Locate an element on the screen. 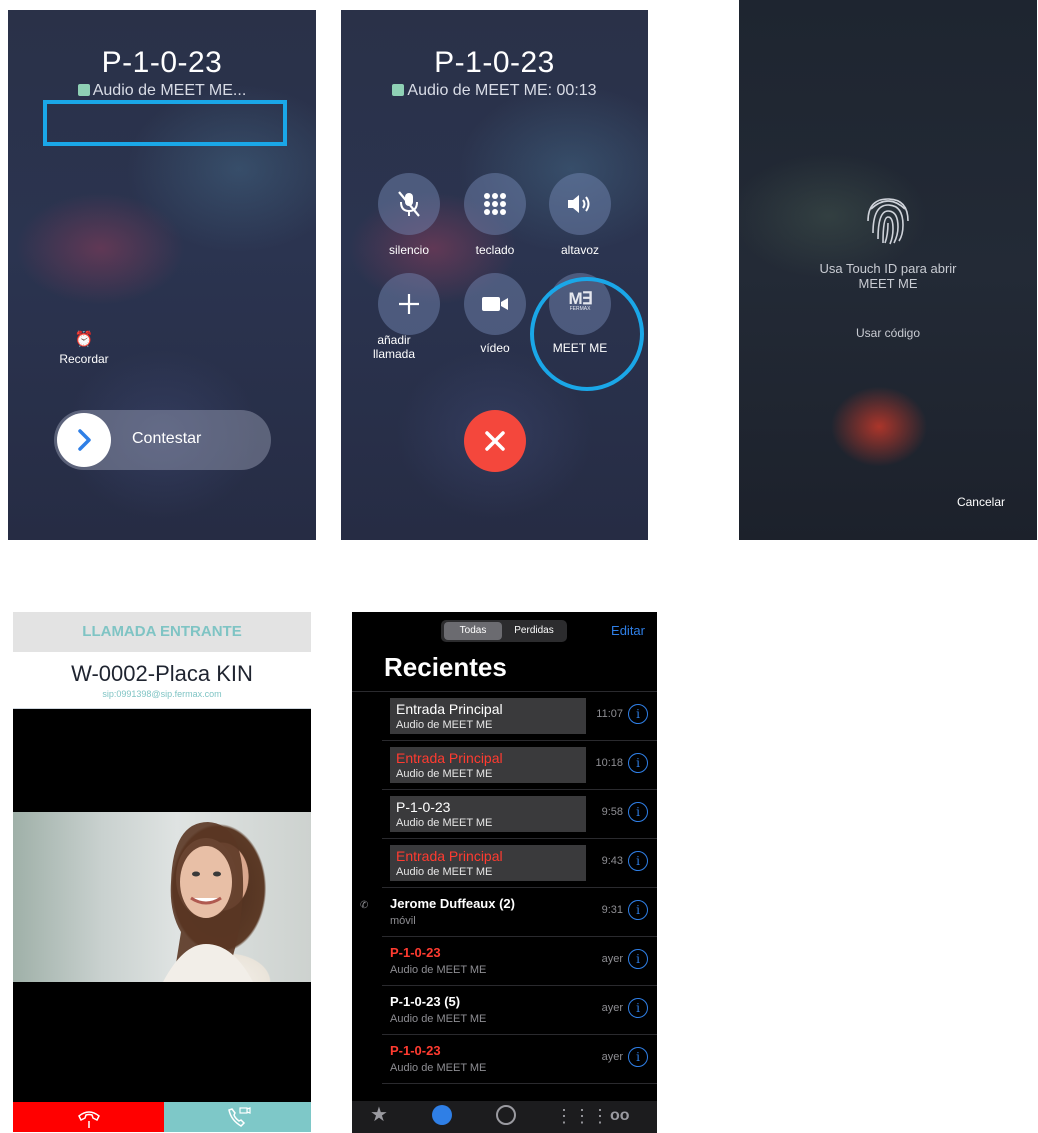 This screenshot has width=1038, height=1133. accept-button is located at coordinates (237, 1117).